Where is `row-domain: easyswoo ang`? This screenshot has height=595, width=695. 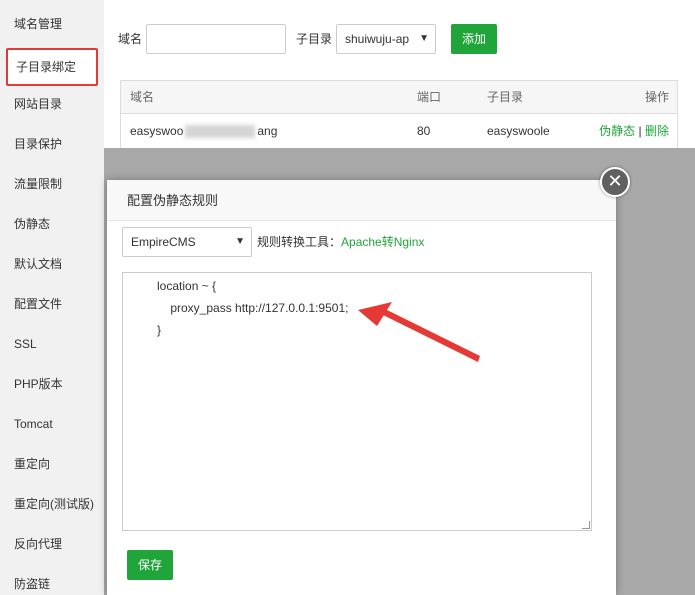 row-domain: easyswoo ang is located at coordinates (203, 131).